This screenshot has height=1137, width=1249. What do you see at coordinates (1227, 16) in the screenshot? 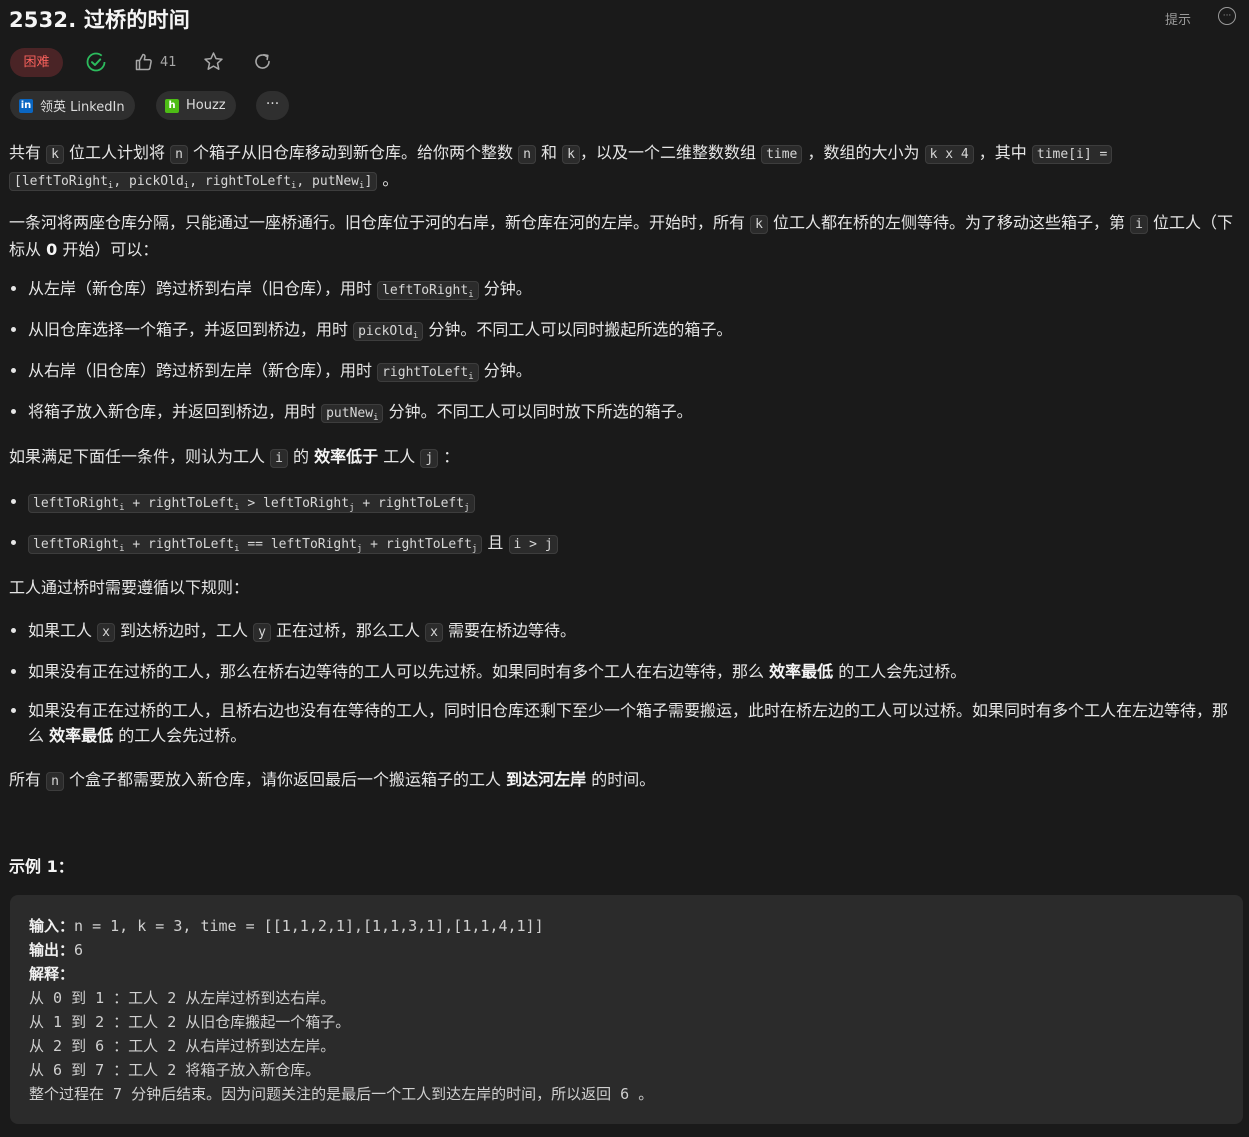
I see `more-options-icon: ···` at bounding box center [1227, 16].